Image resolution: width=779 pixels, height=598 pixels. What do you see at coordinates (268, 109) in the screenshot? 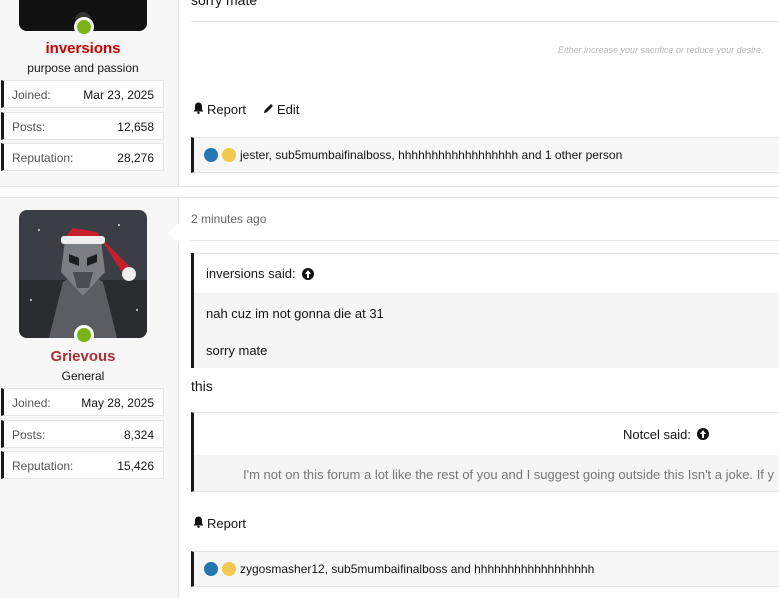
I see `pencil-icon` at bounding box center [268, 109].